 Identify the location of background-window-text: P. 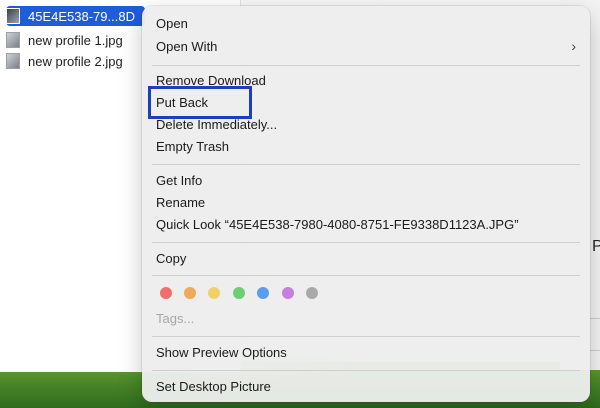
(596, 246).